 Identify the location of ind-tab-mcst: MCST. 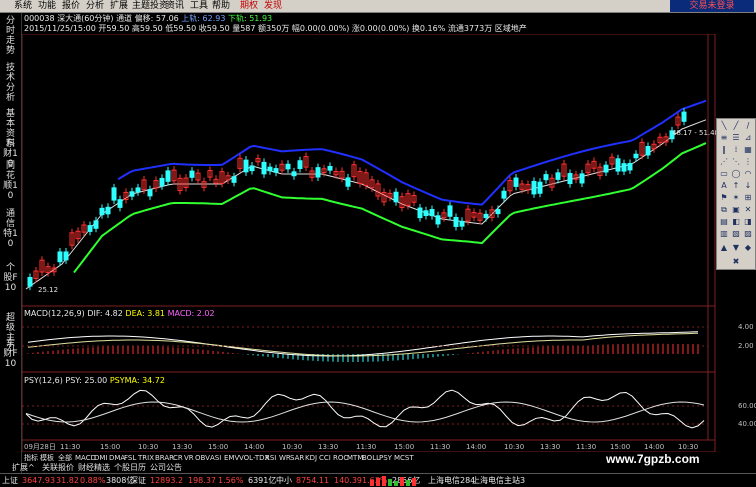
(404, 458).